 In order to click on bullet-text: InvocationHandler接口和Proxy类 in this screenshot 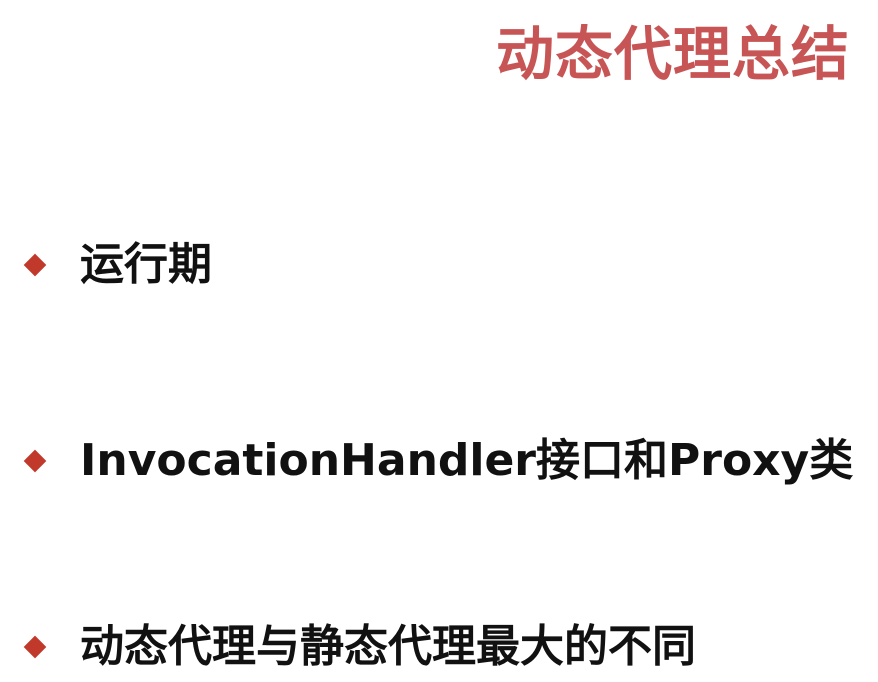, I will do `click(467, 460)`.